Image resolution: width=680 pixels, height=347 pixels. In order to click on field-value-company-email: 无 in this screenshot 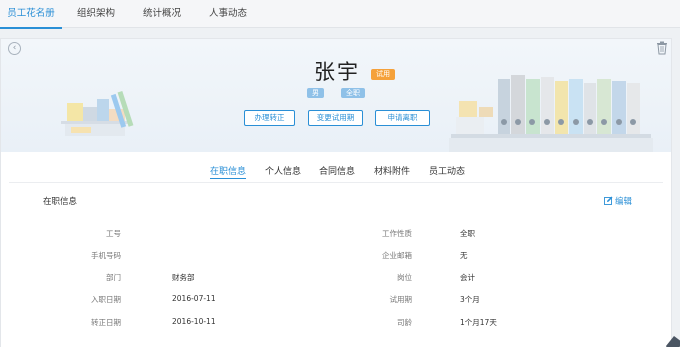, I will do `click(464, 255)`.